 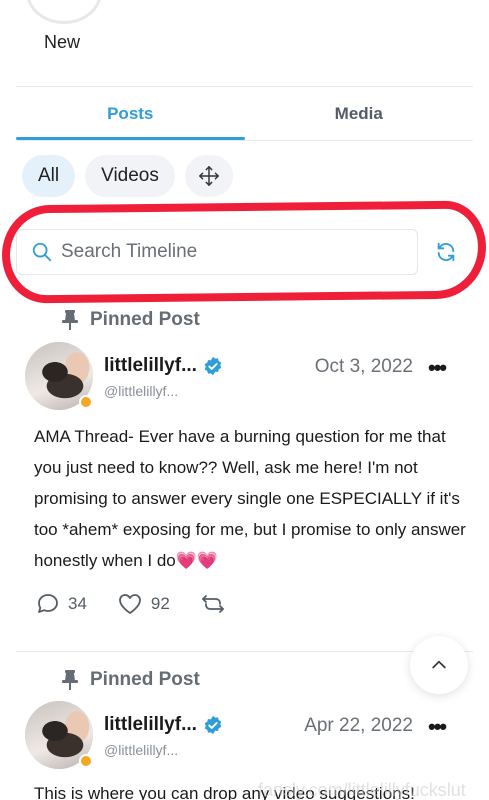 What do you see at coordinates (358, 726) in the screenshot?
I see `post-date: Apr 22, 2022` at bounding box center [358, 726].